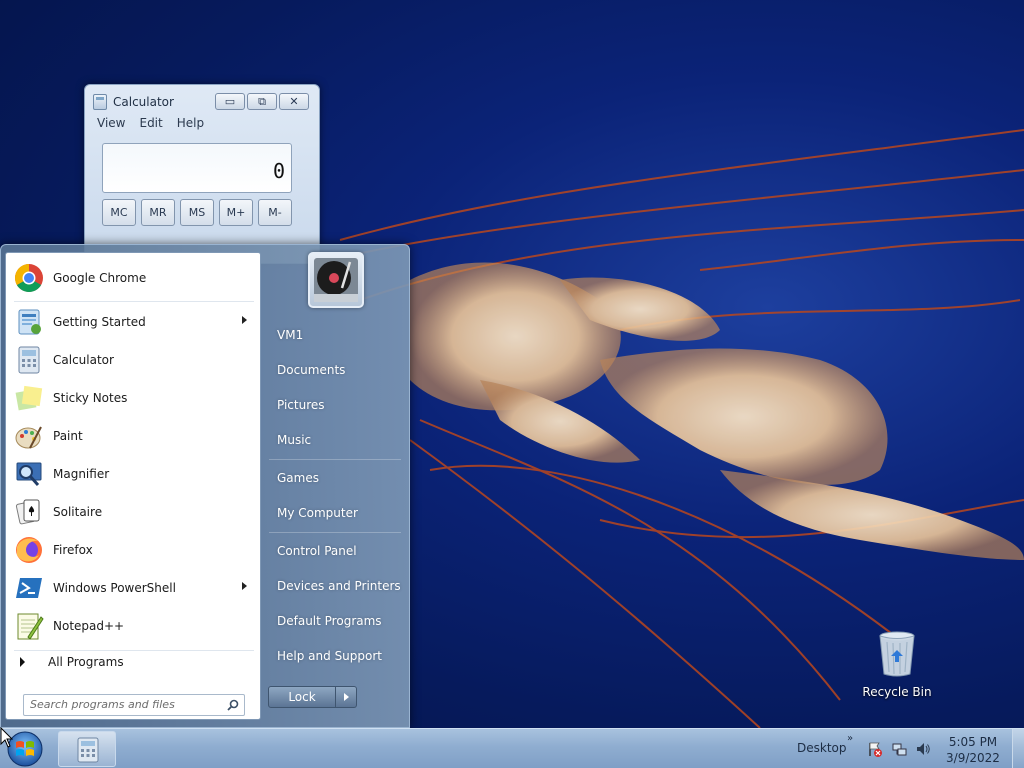 The height and width of the screenshot is (768, 1024). I want to click on clock-date: 3/9/2022, so click(973, 758).